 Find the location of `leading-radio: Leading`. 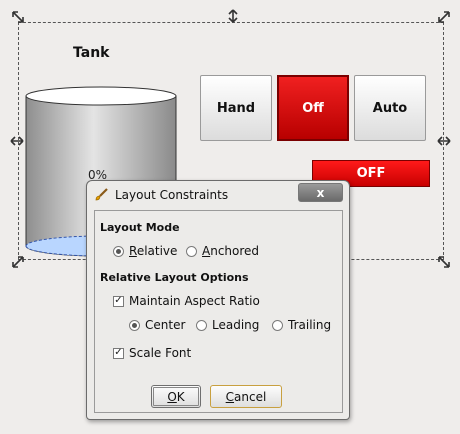

leading-radio: Leading is located at coordinates (227, 325).